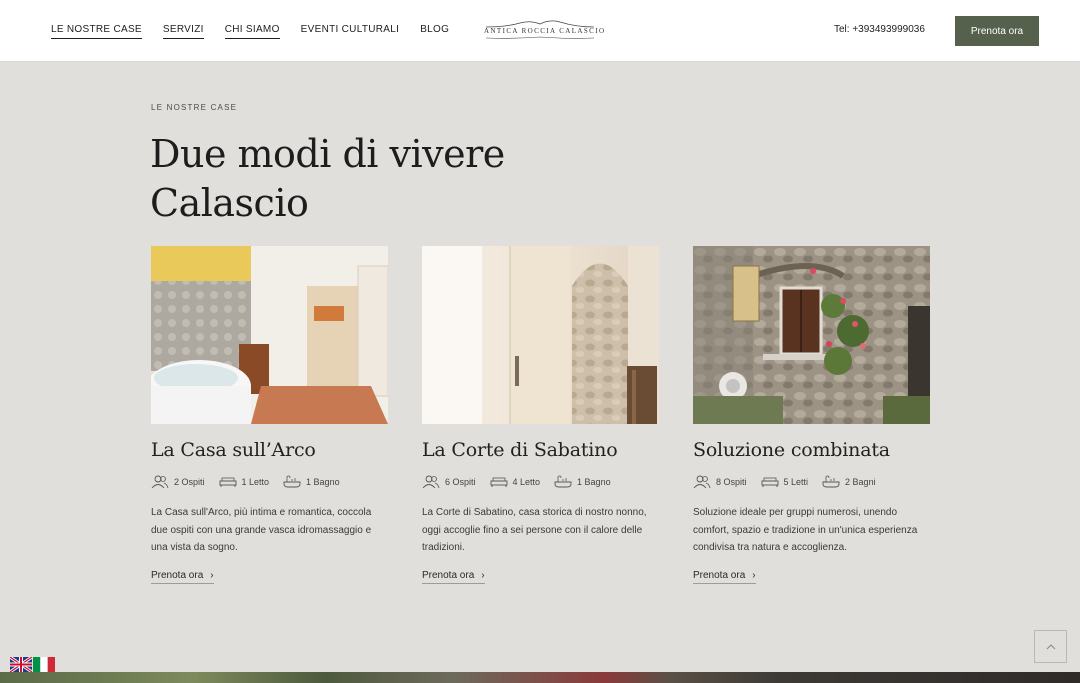  I want to click on feature-guests: 8 Ospiti, so click(720, 482).